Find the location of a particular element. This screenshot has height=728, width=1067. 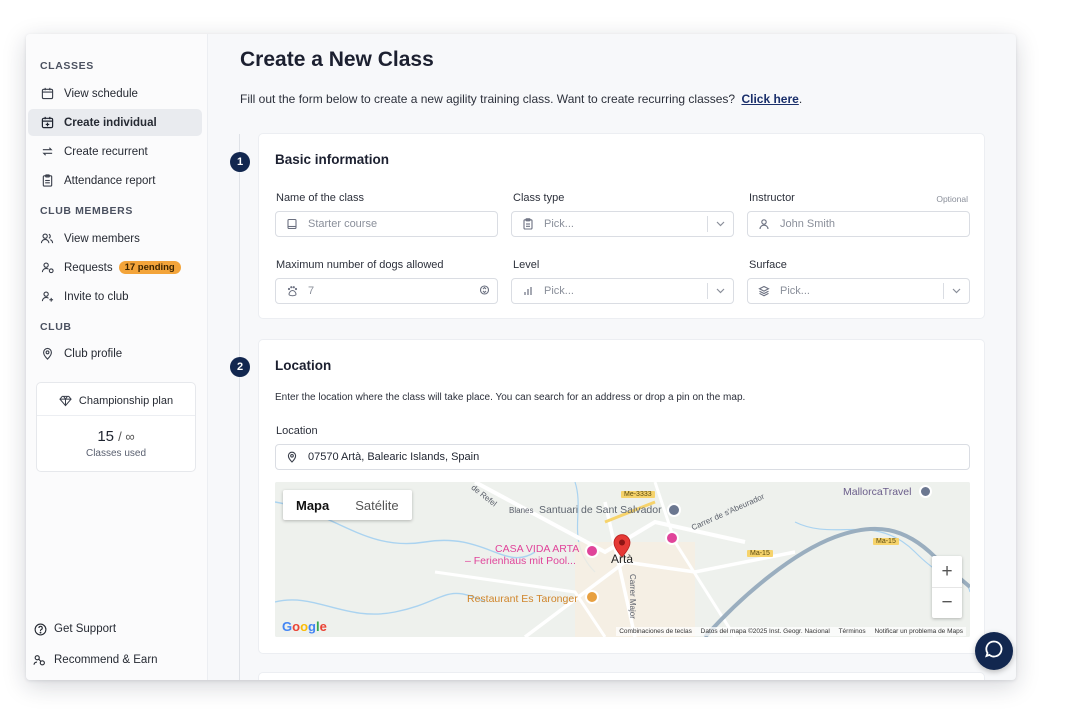

diamond-icon is located at coordinates (65, 401).